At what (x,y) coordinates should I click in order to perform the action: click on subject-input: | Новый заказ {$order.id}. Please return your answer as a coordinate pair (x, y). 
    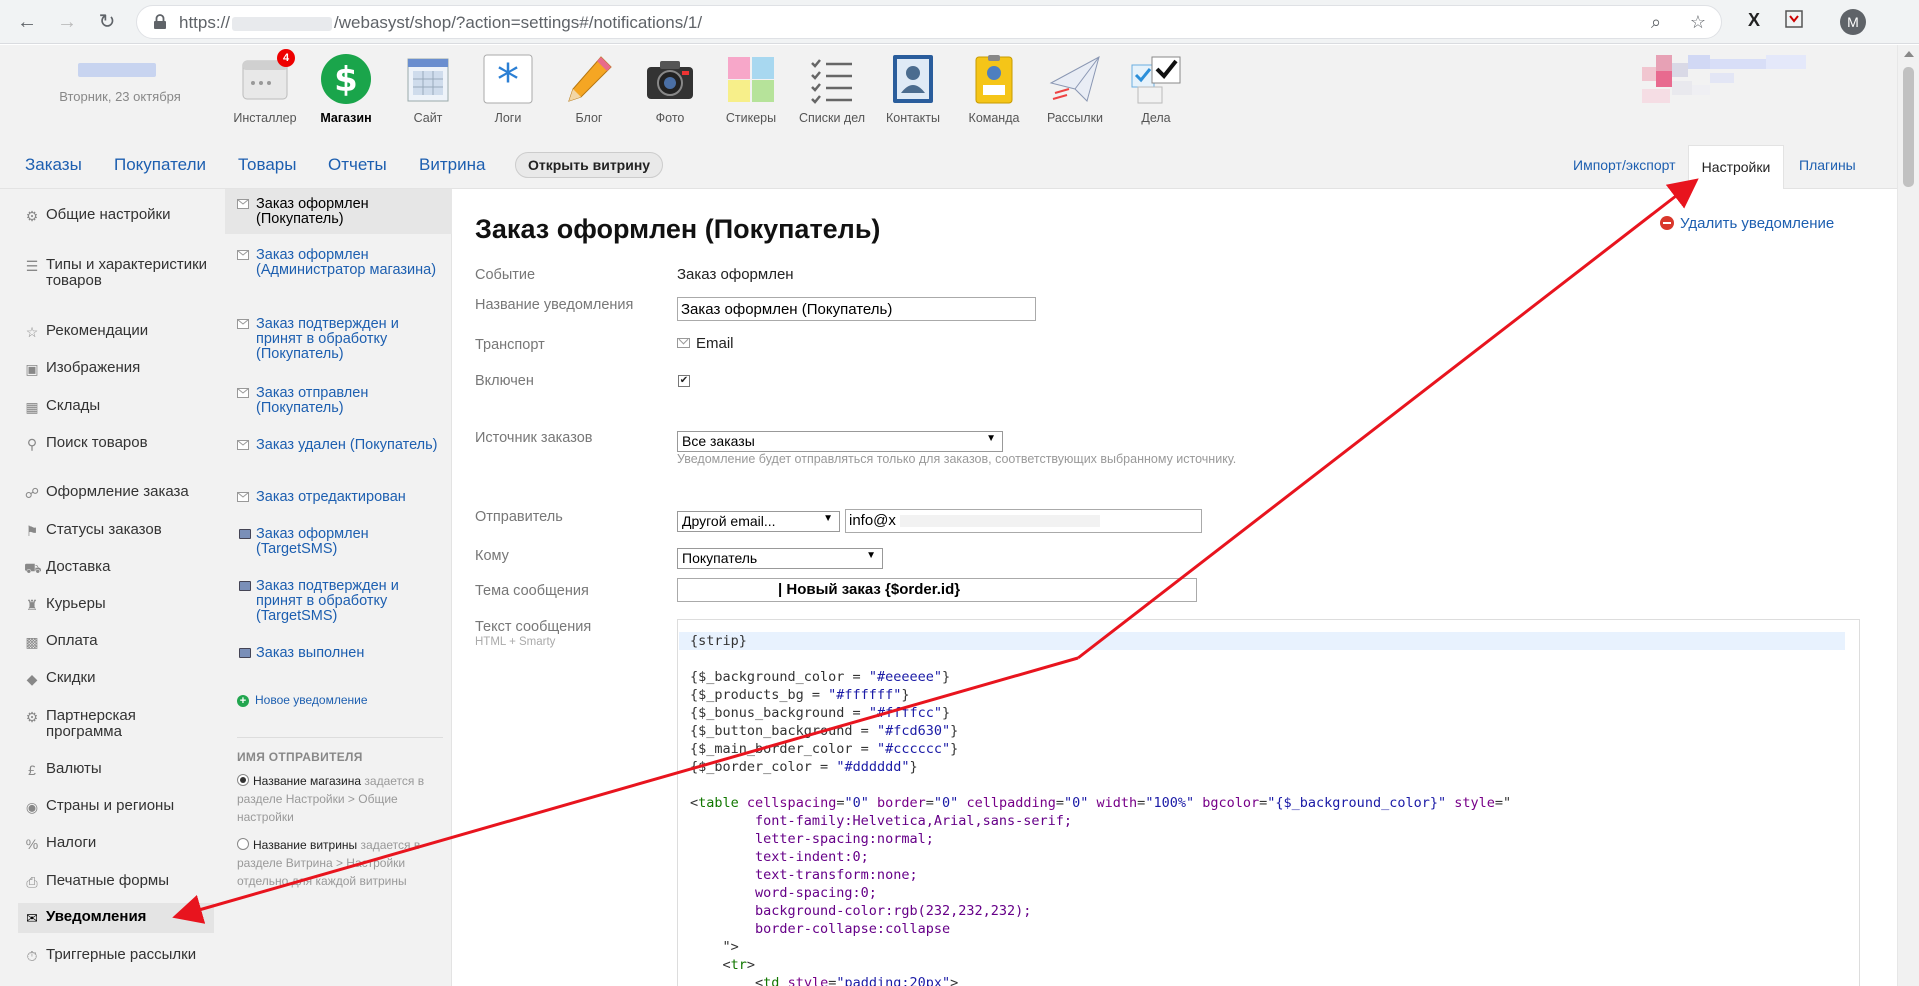
    Looking at the image, I should click on (937, 590).